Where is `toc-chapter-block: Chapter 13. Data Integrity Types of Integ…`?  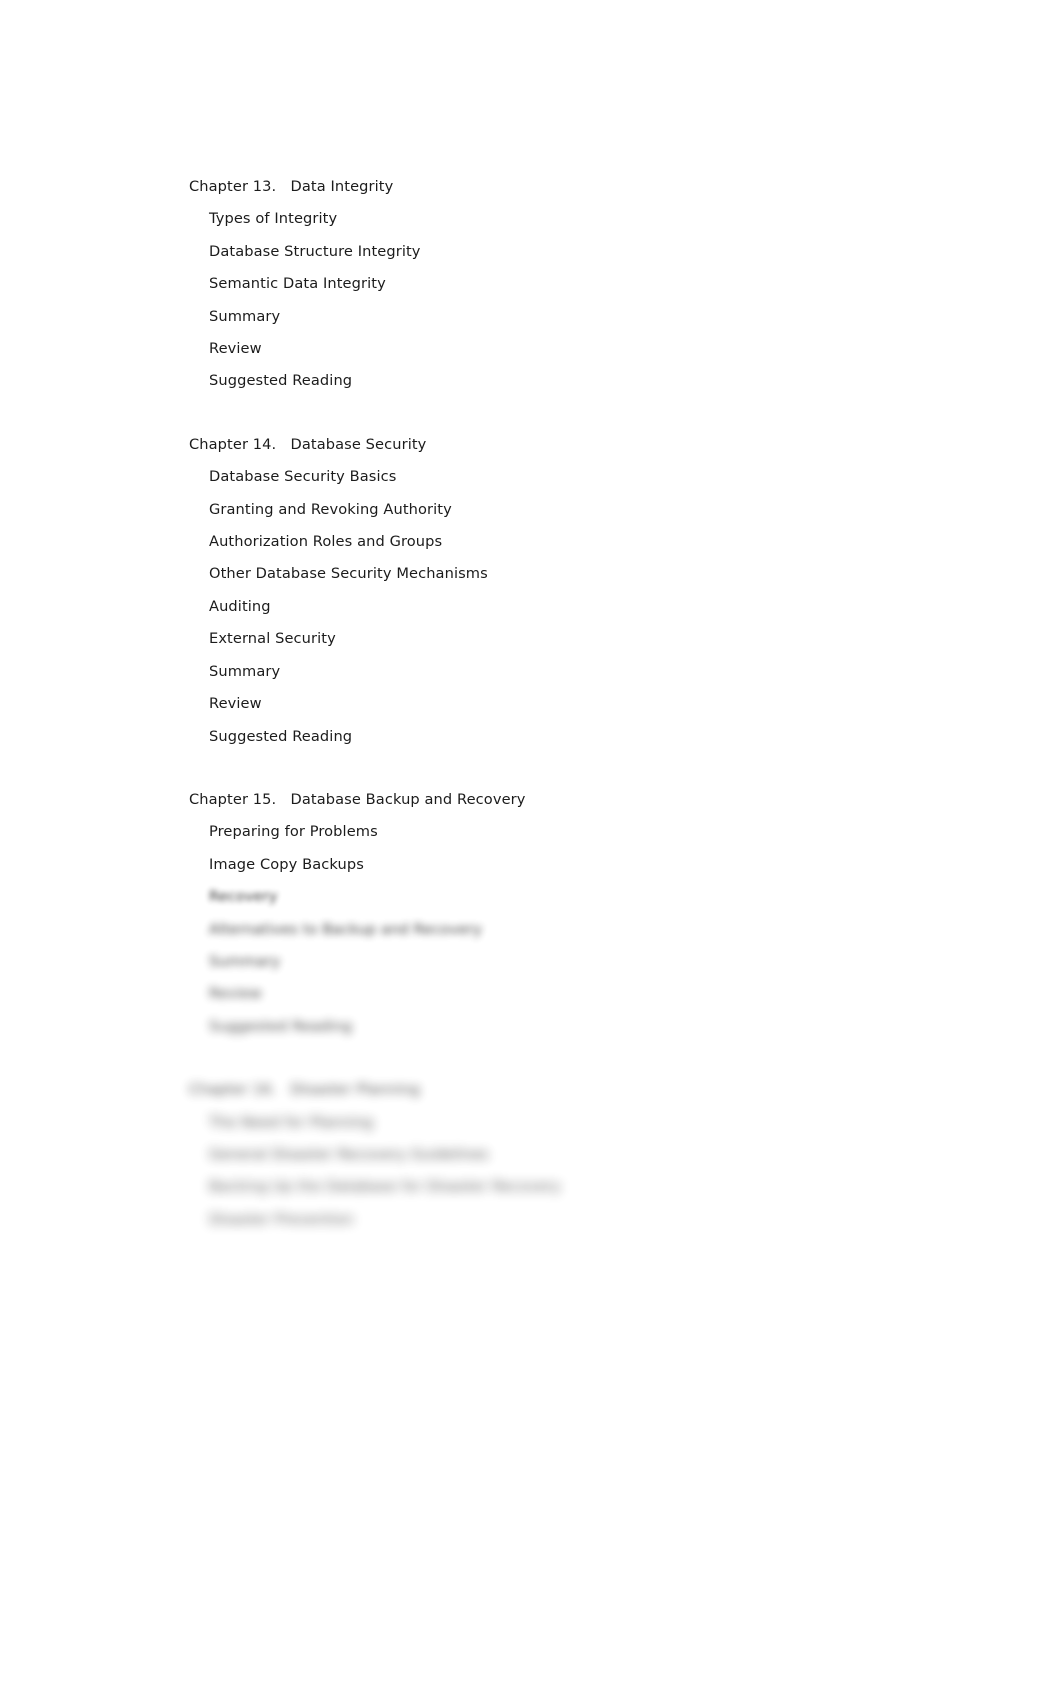 toc-chapter-block: Chapter 13. Data Integrity Types of Integ… is located at coordinates (569, 284).